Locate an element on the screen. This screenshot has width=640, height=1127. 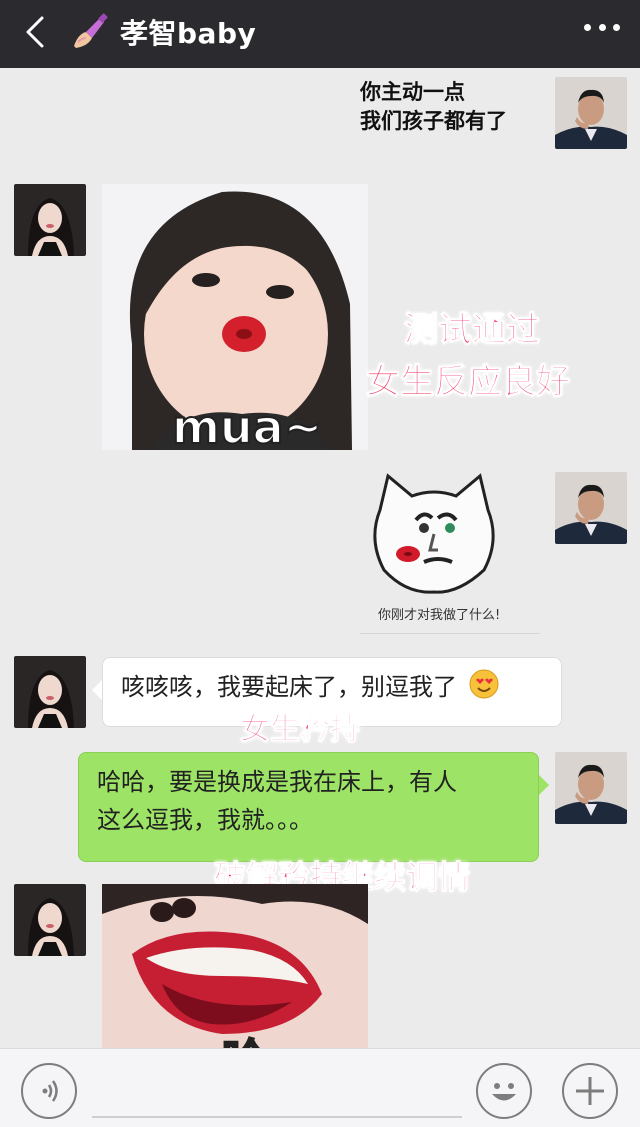
emoji-icon is located at coordinates (504, 1092).